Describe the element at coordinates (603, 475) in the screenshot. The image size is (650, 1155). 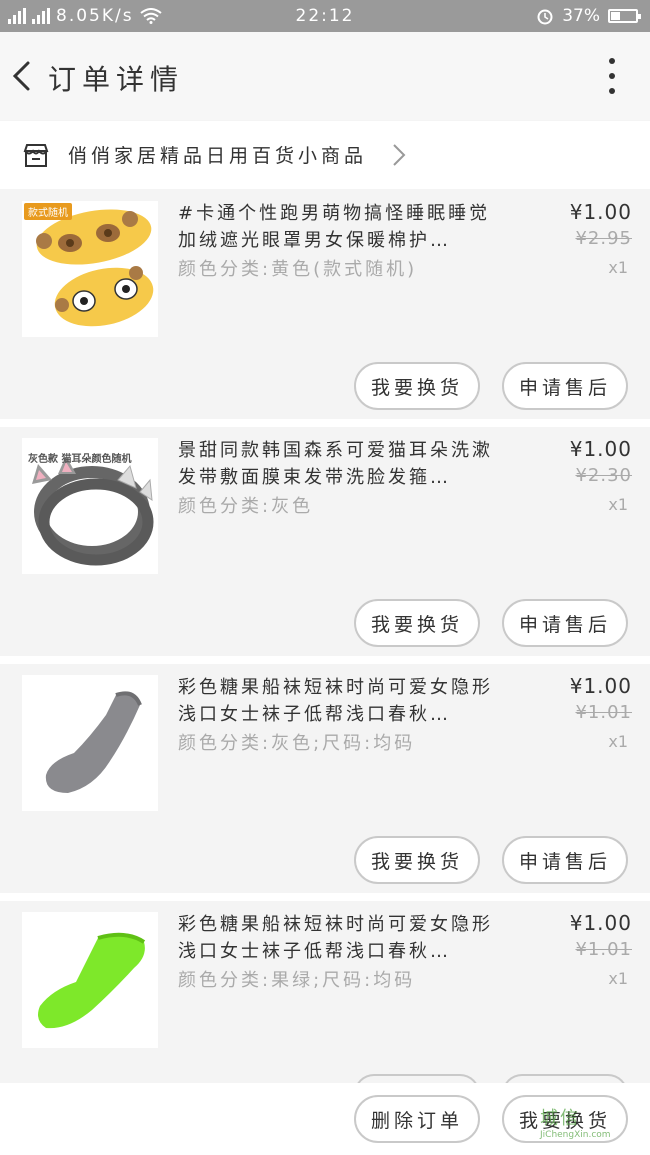
I see `original-price: ¥2.30` at that location.